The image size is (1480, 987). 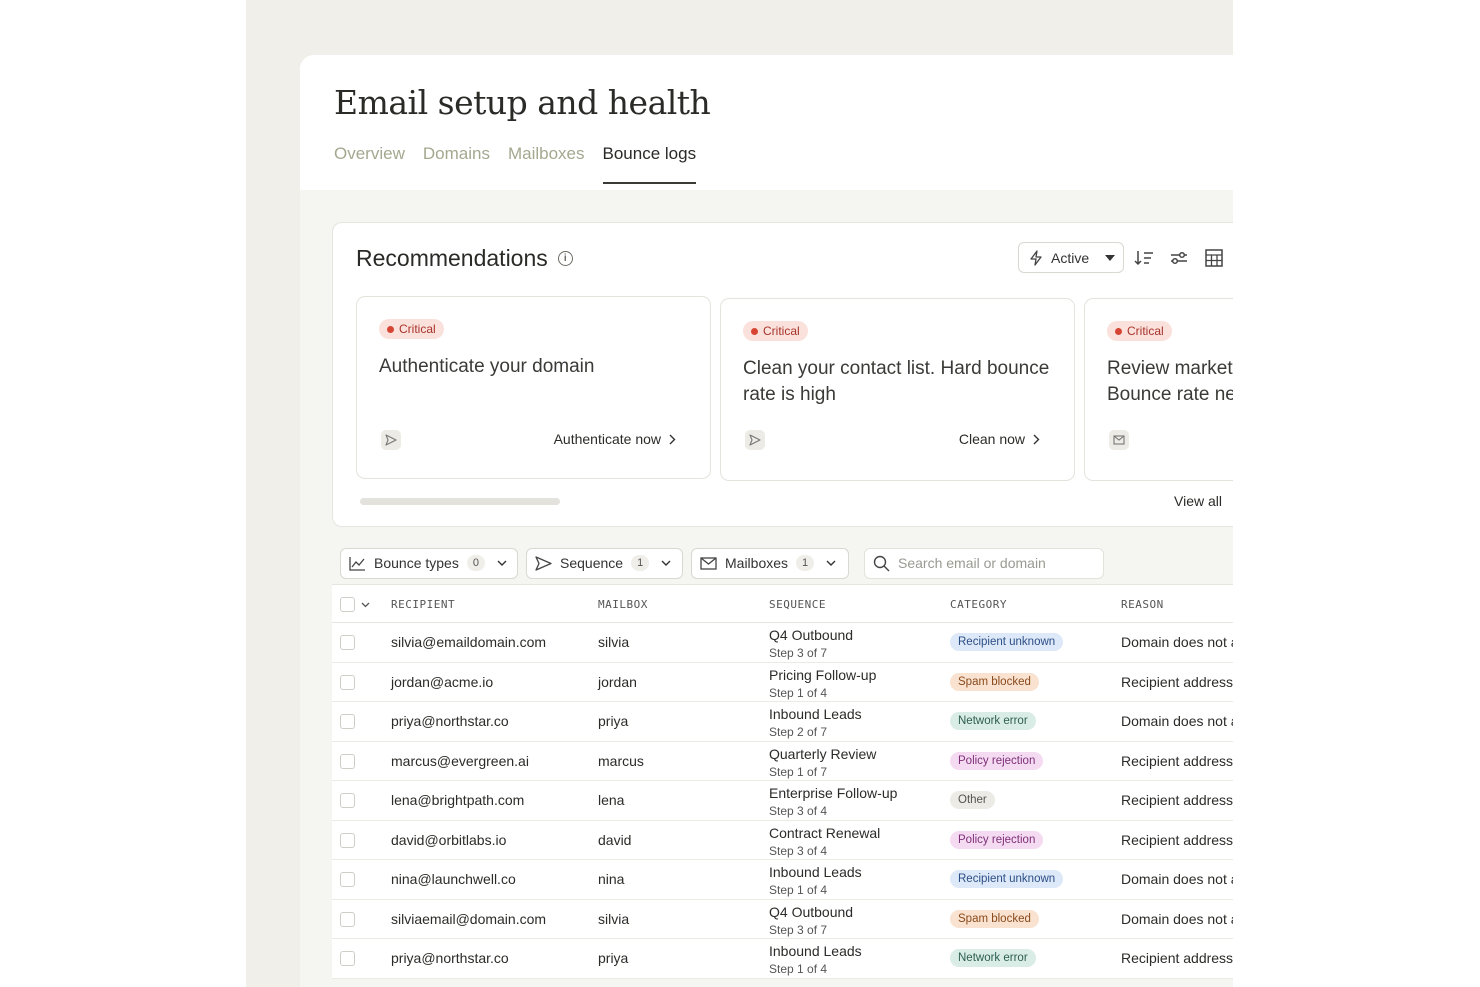 I want to click on sequence-step: Step 2 of 7, so click(x=798, y=732).